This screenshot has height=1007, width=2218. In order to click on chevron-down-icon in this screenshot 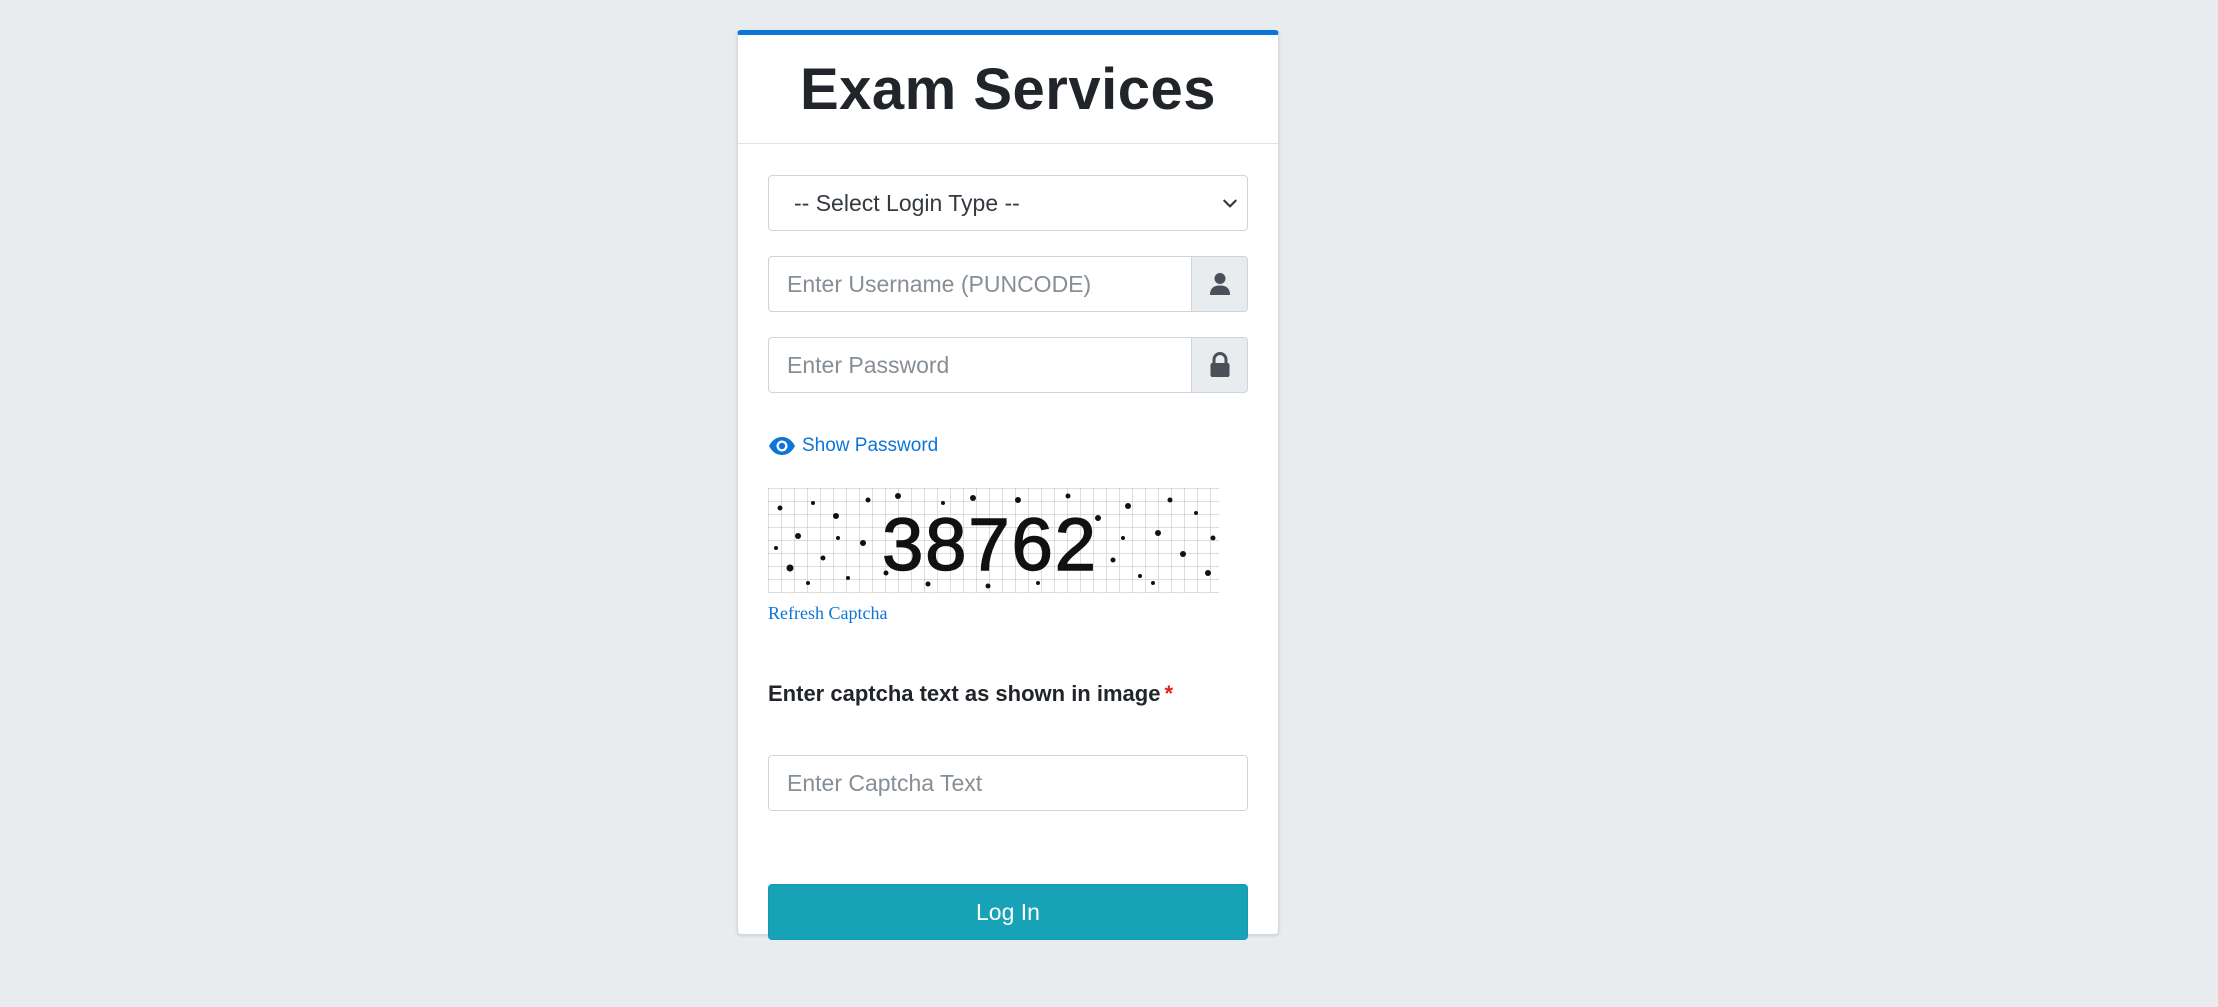, I will do `click(1230, 203)`.